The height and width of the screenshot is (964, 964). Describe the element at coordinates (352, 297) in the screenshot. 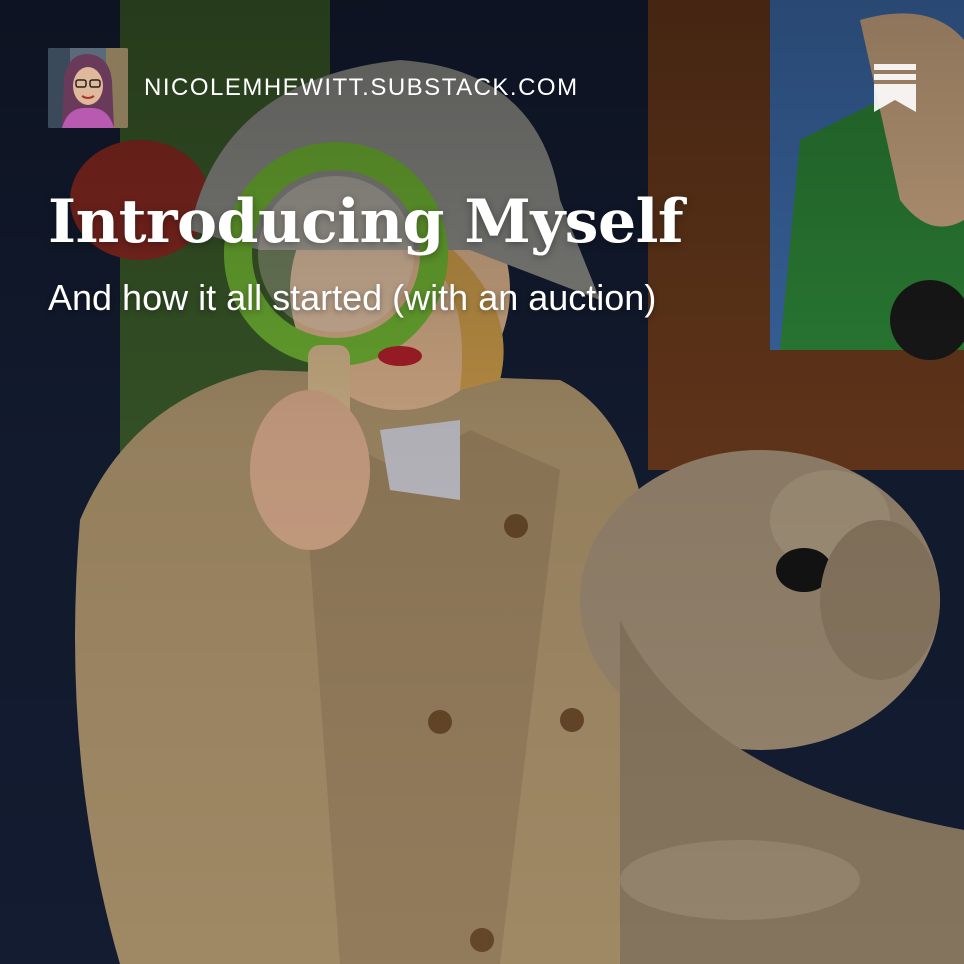

I see `post-subtitle: And how it all started (with an auction)` at that location.